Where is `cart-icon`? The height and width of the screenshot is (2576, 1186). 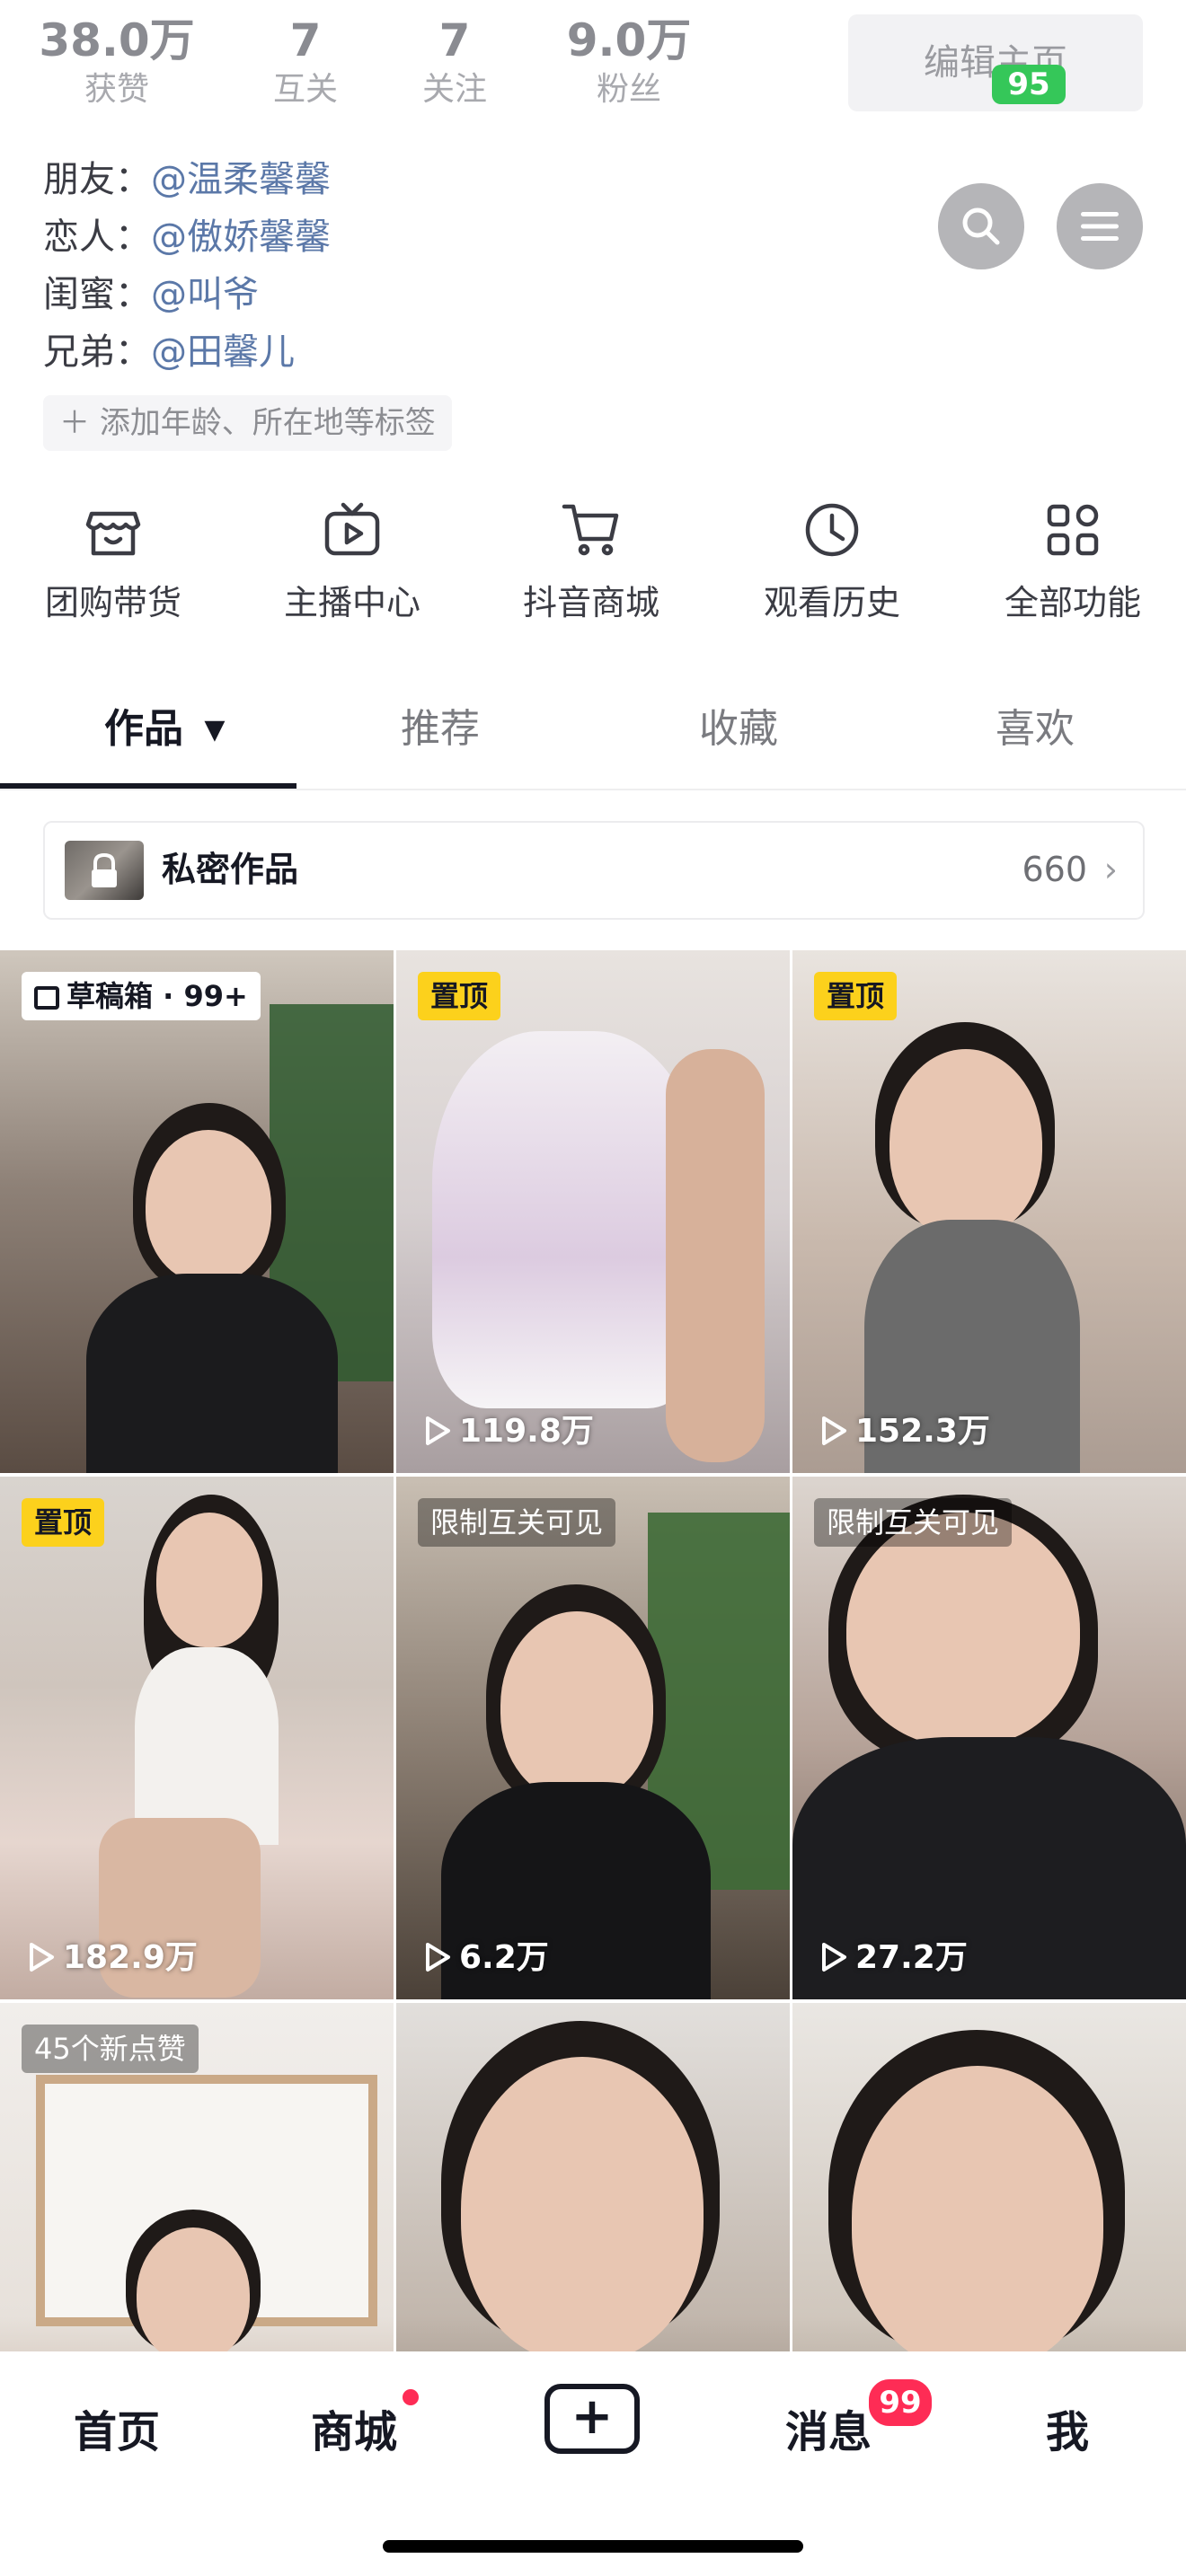
cart-icon is located at coordinates (590, 530).